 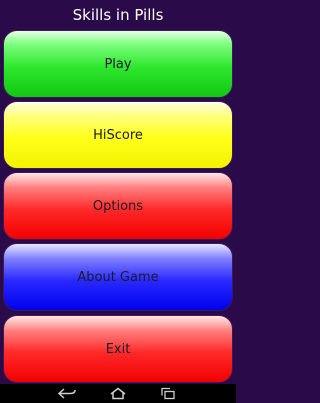 I want to click on home-icon, so click(x=118, y=393).